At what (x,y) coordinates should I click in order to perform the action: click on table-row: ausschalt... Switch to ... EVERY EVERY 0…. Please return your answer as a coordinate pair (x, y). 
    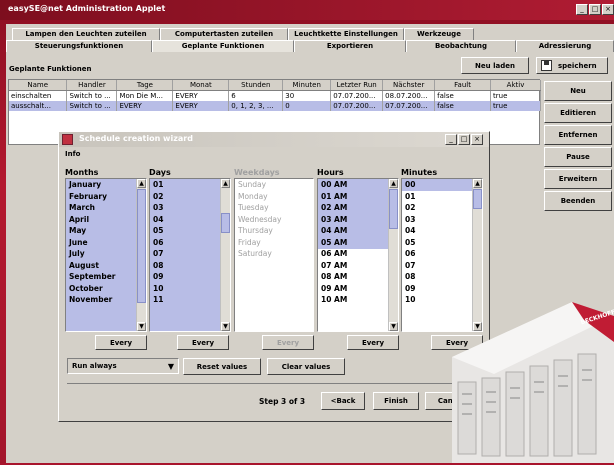
    Looking at the image, I should click on (275, 106).